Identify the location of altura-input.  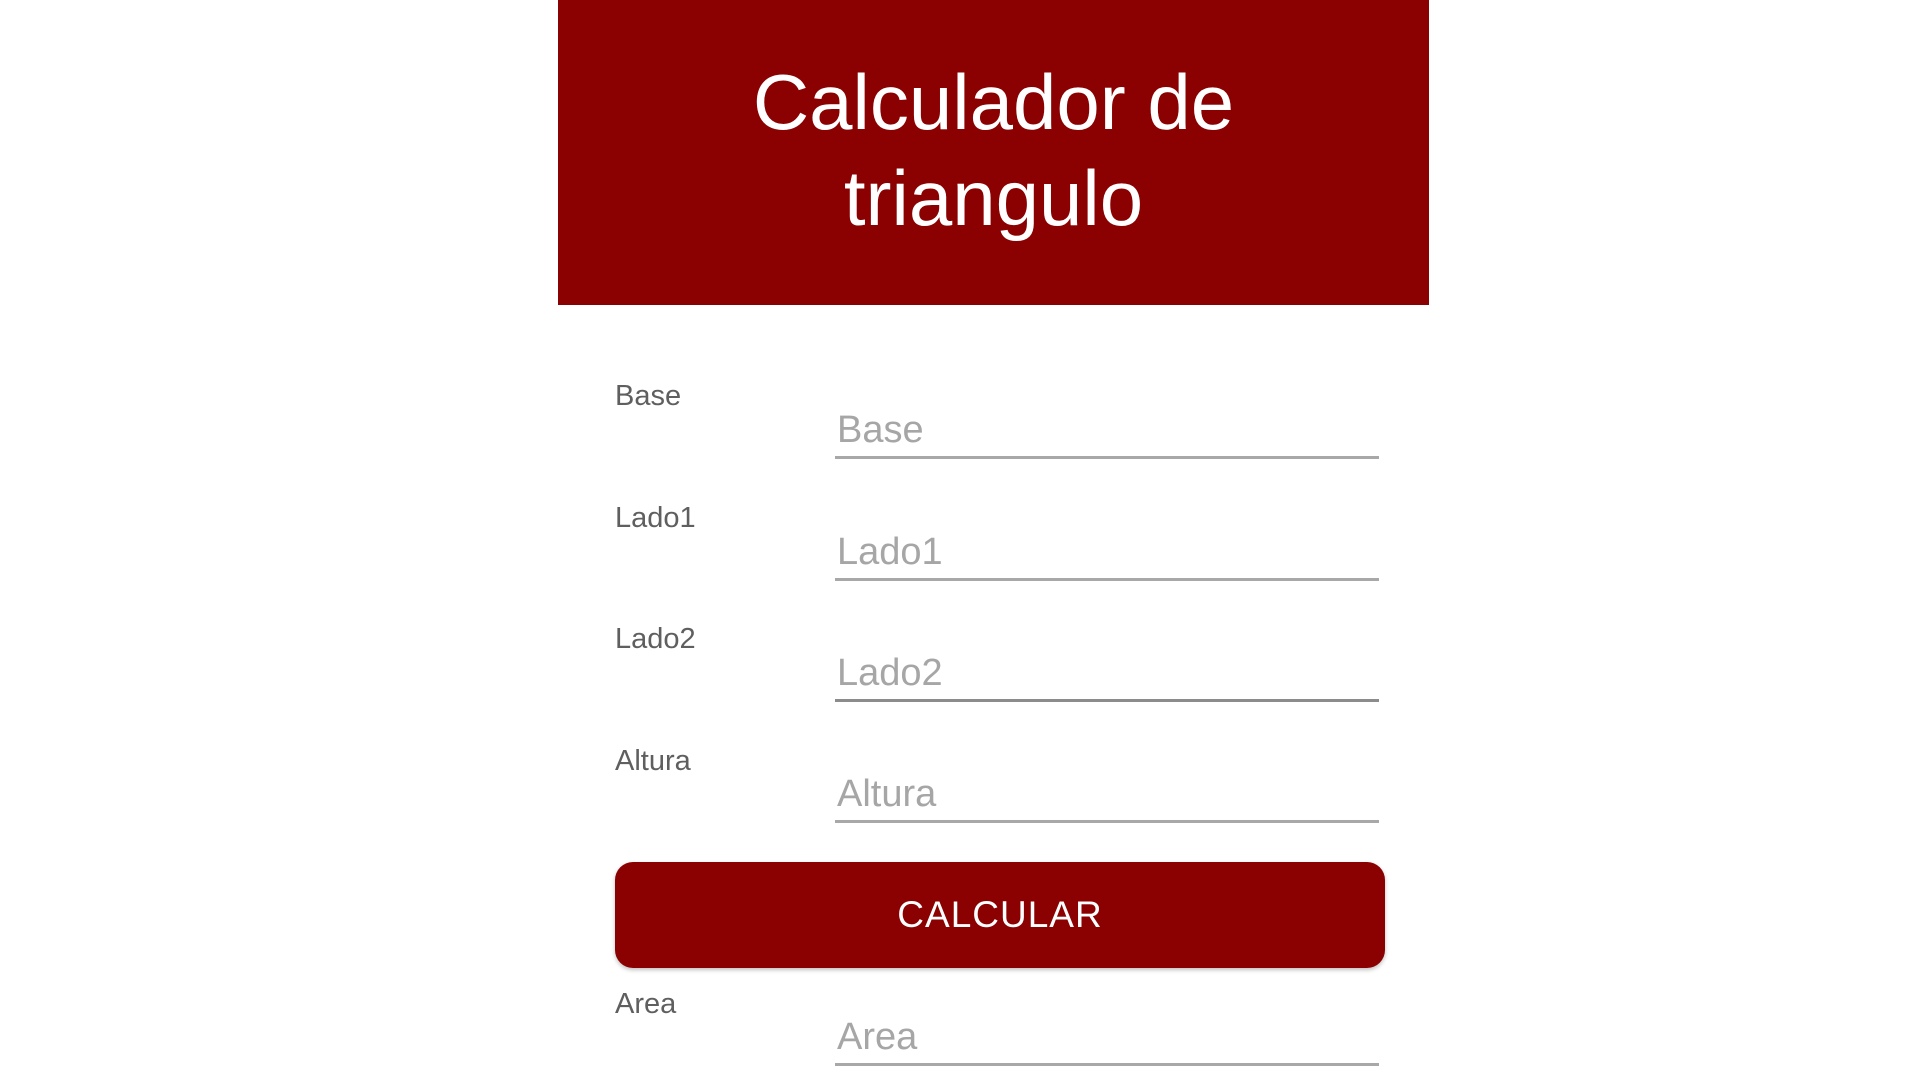
(1107, 795).